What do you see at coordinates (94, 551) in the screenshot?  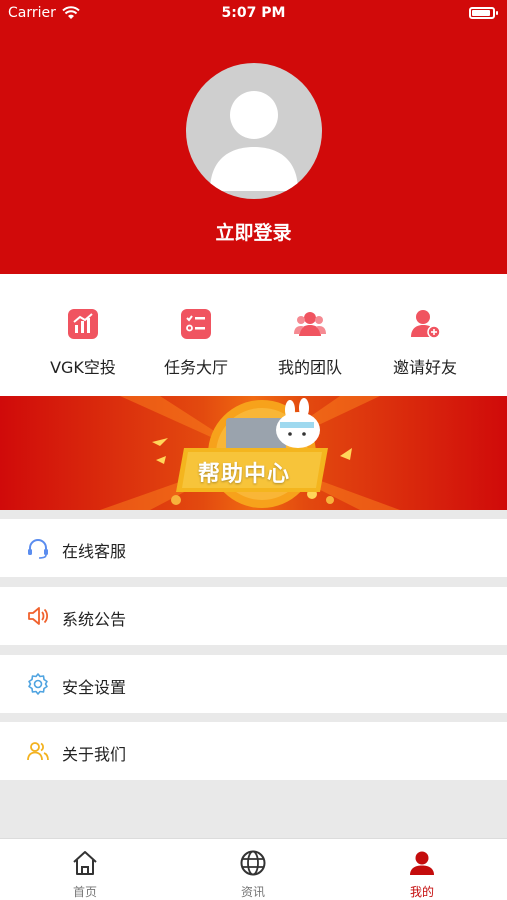 I see `menu-label: 在线客服` at bounding box center [94, 551].